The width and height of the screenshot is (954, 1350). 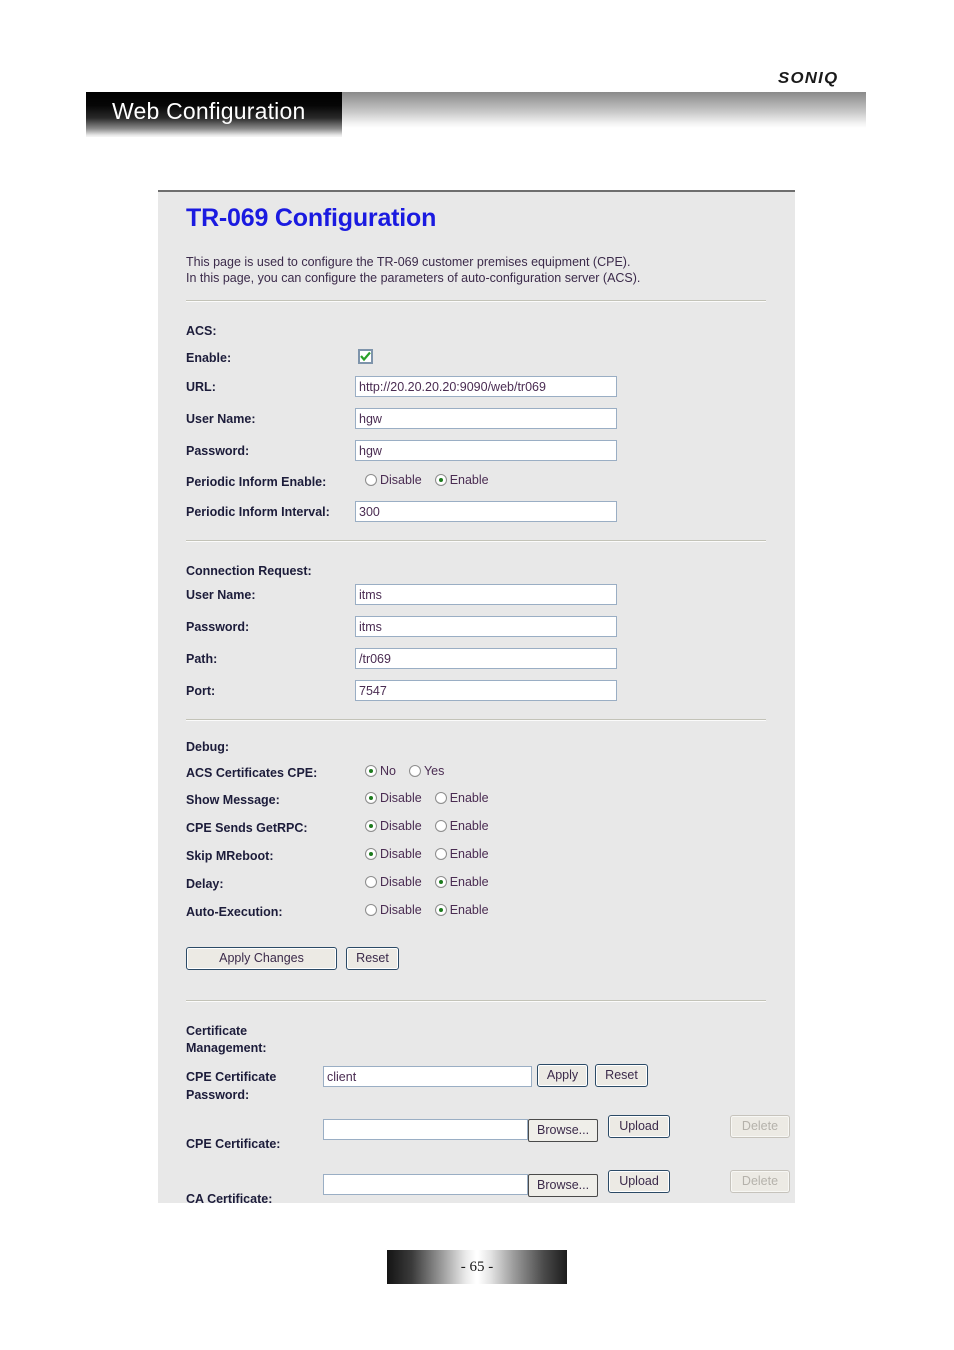 I want to click on debug-row-2-option-0-label: Disable, so click(x=401, y=826).